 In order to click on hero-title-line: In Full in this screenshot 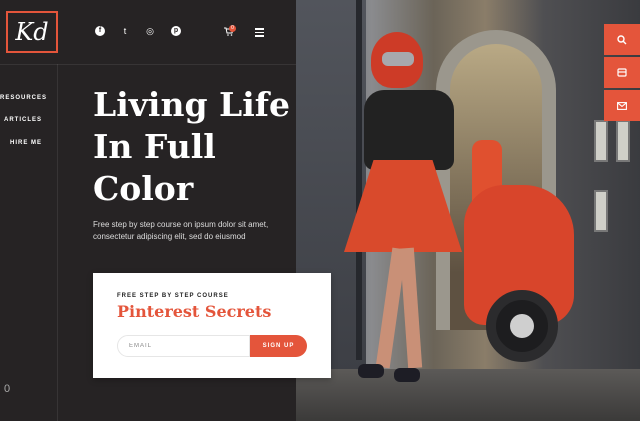, I will do `click(154, 146)`.